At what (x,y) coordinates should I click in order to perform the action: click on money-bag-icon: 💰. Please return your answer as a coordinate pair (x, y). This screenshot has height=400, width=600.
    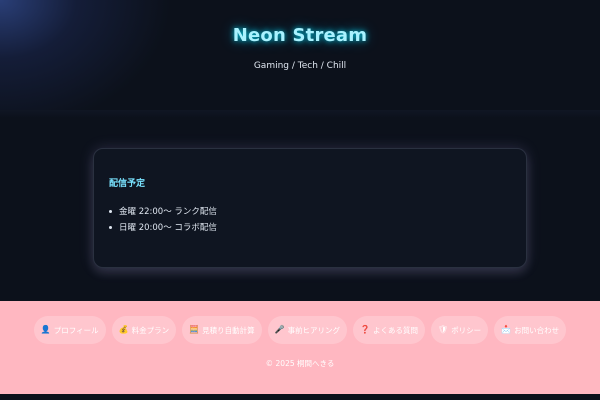
    Looking at the image, I should click on (123, 329).